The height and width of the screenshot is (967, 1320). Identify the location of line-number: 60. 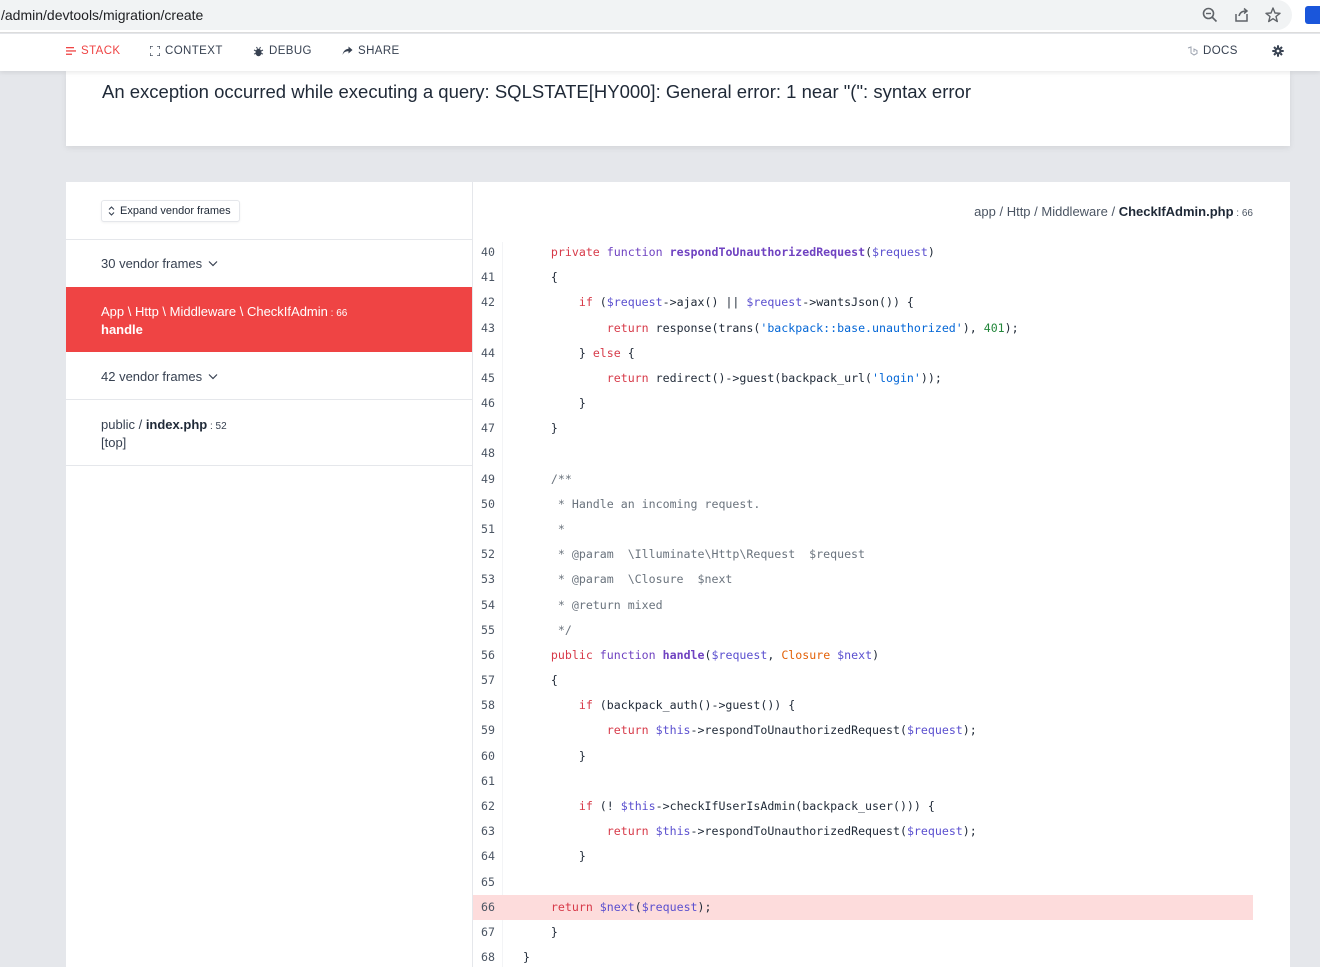
(492, 756).